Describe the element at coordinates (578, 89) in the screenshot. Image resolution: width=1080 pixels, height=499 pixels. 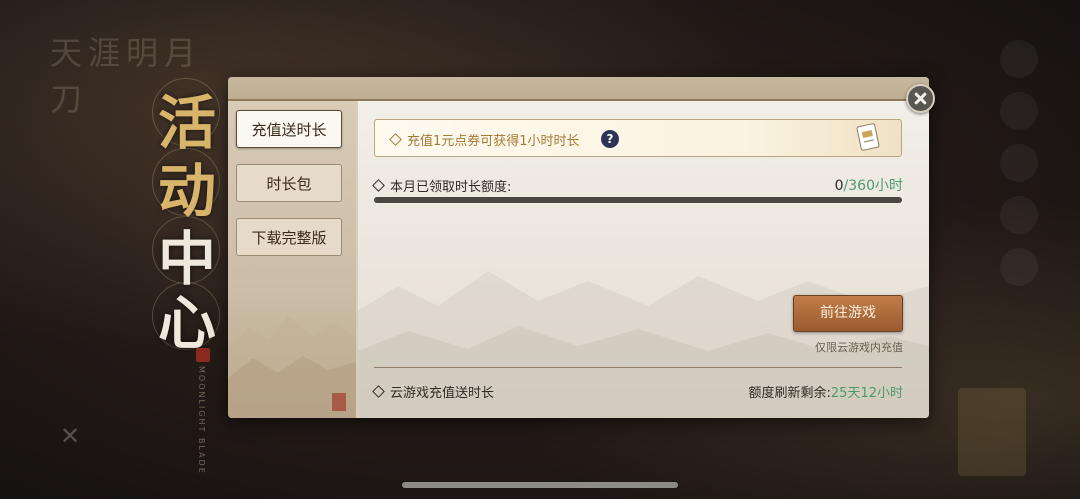
I see `panel-header-bar` at that location.